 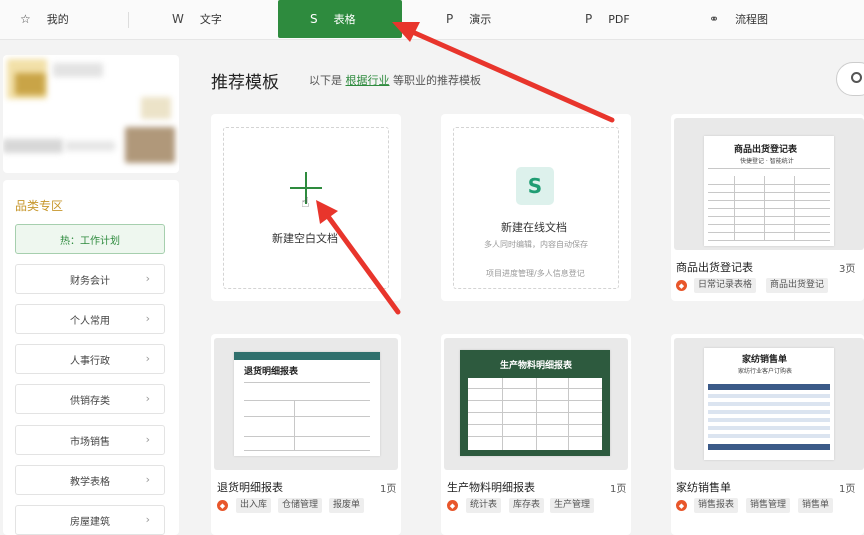 What do you see at coordinates (536, 208) in the screenshot?
I see `dashed-border` at bounding box center [536, 208].